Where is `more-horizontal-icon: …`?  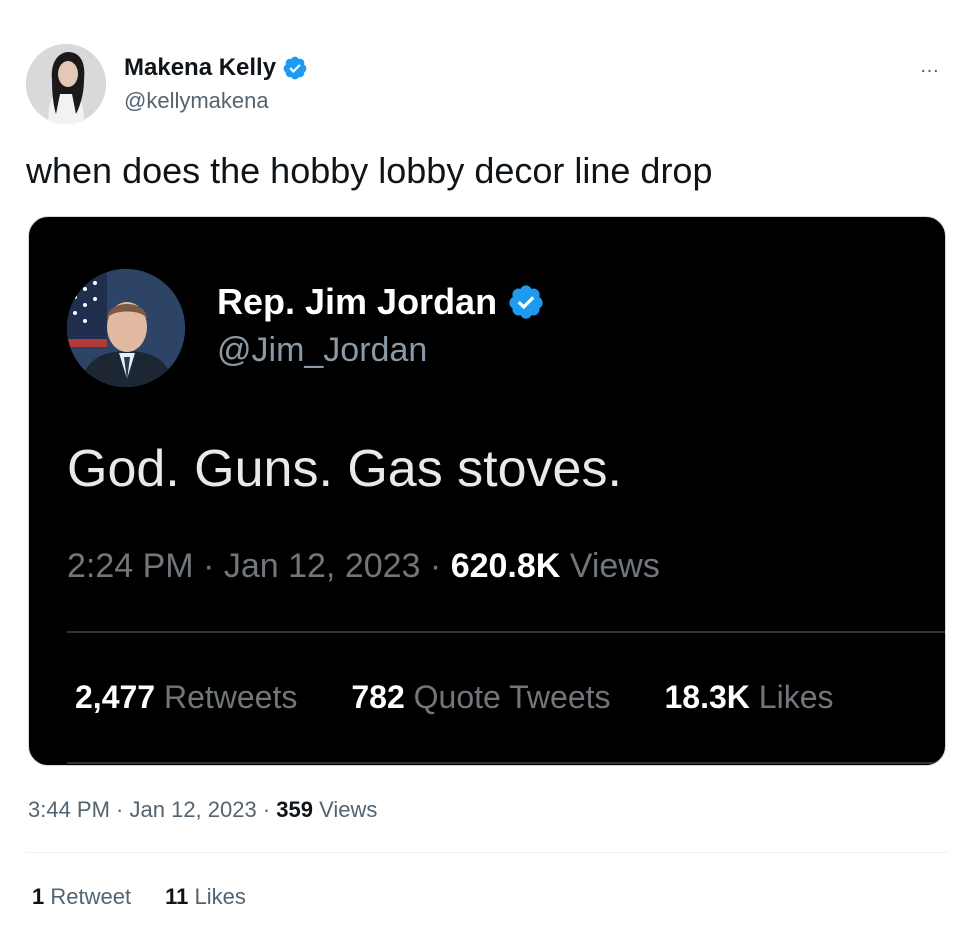 more-horizontal-icon: … is located at coordinates (930, 66).